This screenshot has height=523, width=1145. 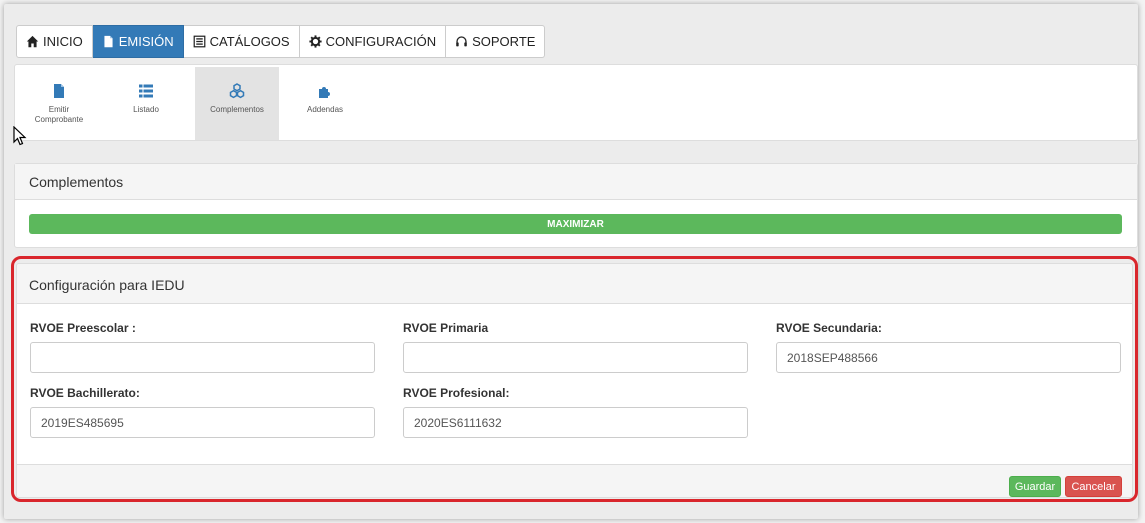 I want to click on rvoe-bachillerato-input, so click(x=202, y=422).